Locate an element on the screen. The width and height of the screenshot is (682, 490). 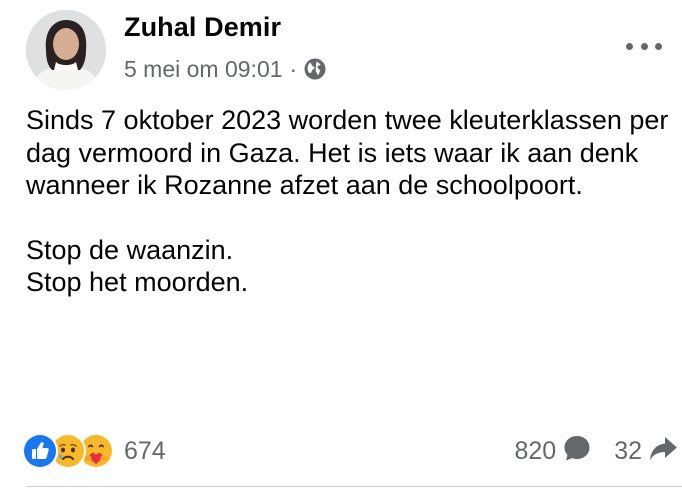
post-meta: 5 mei om 09:01 · is located at coordinates (225, 69).